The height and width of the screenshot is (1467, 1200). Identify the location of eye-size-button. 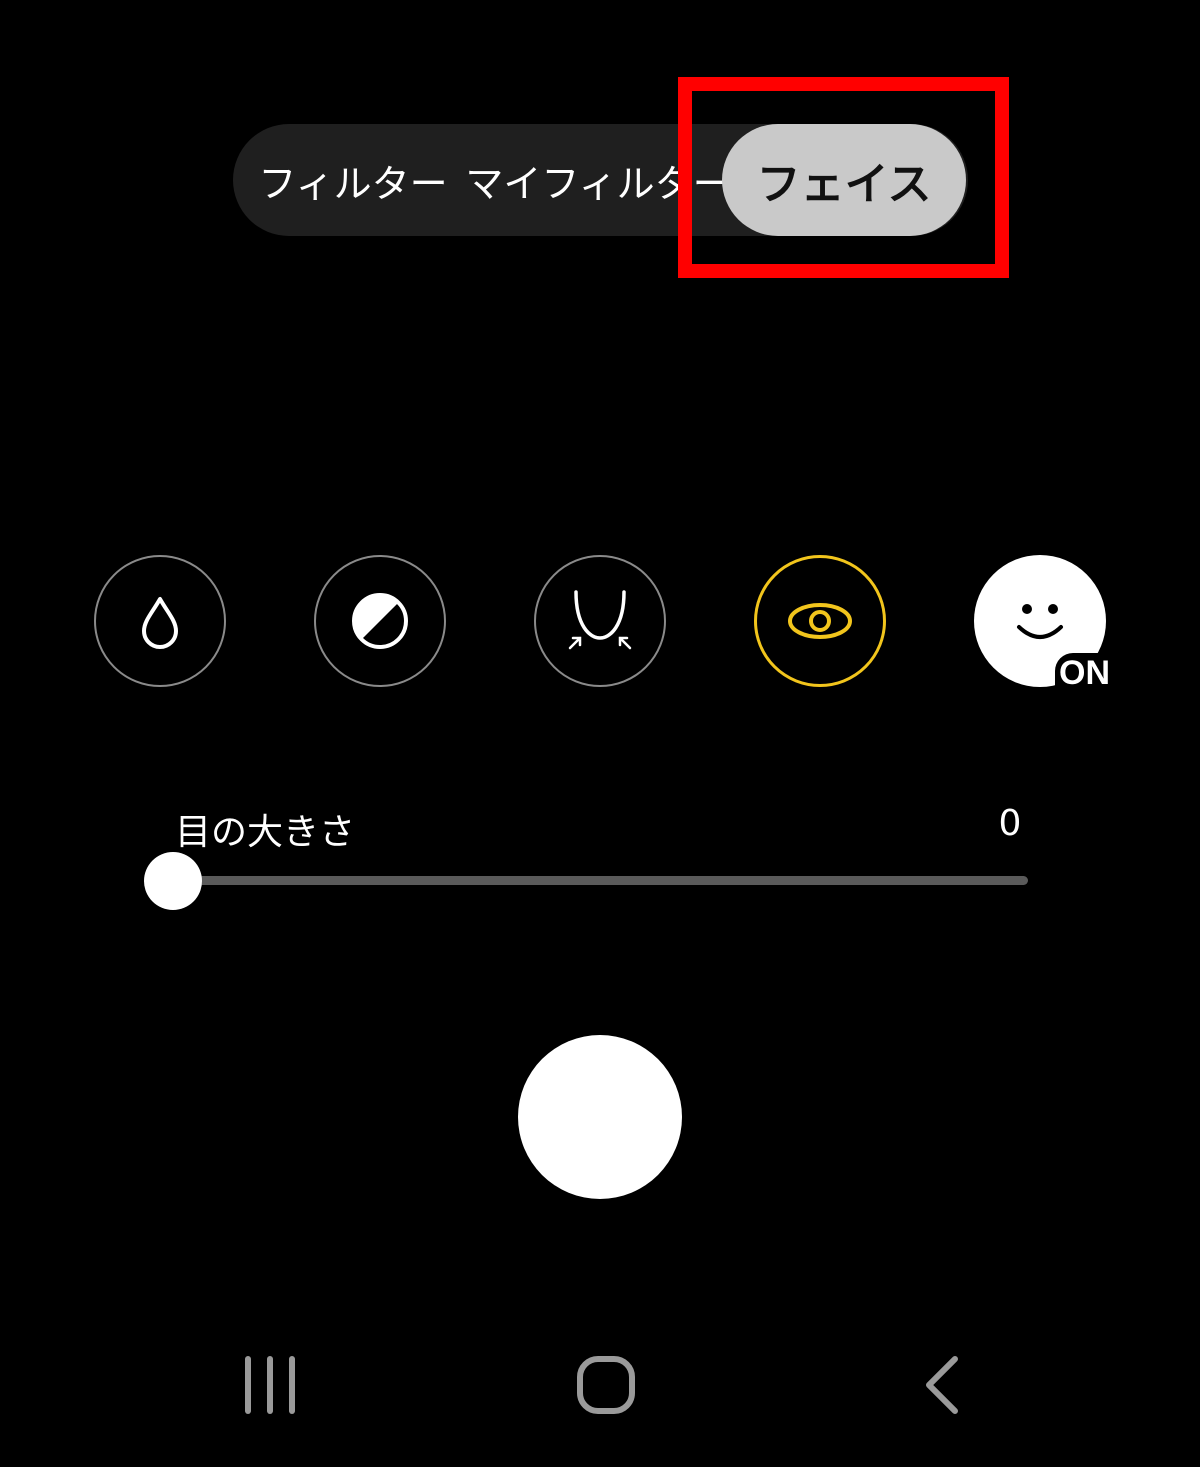
(820, 621).